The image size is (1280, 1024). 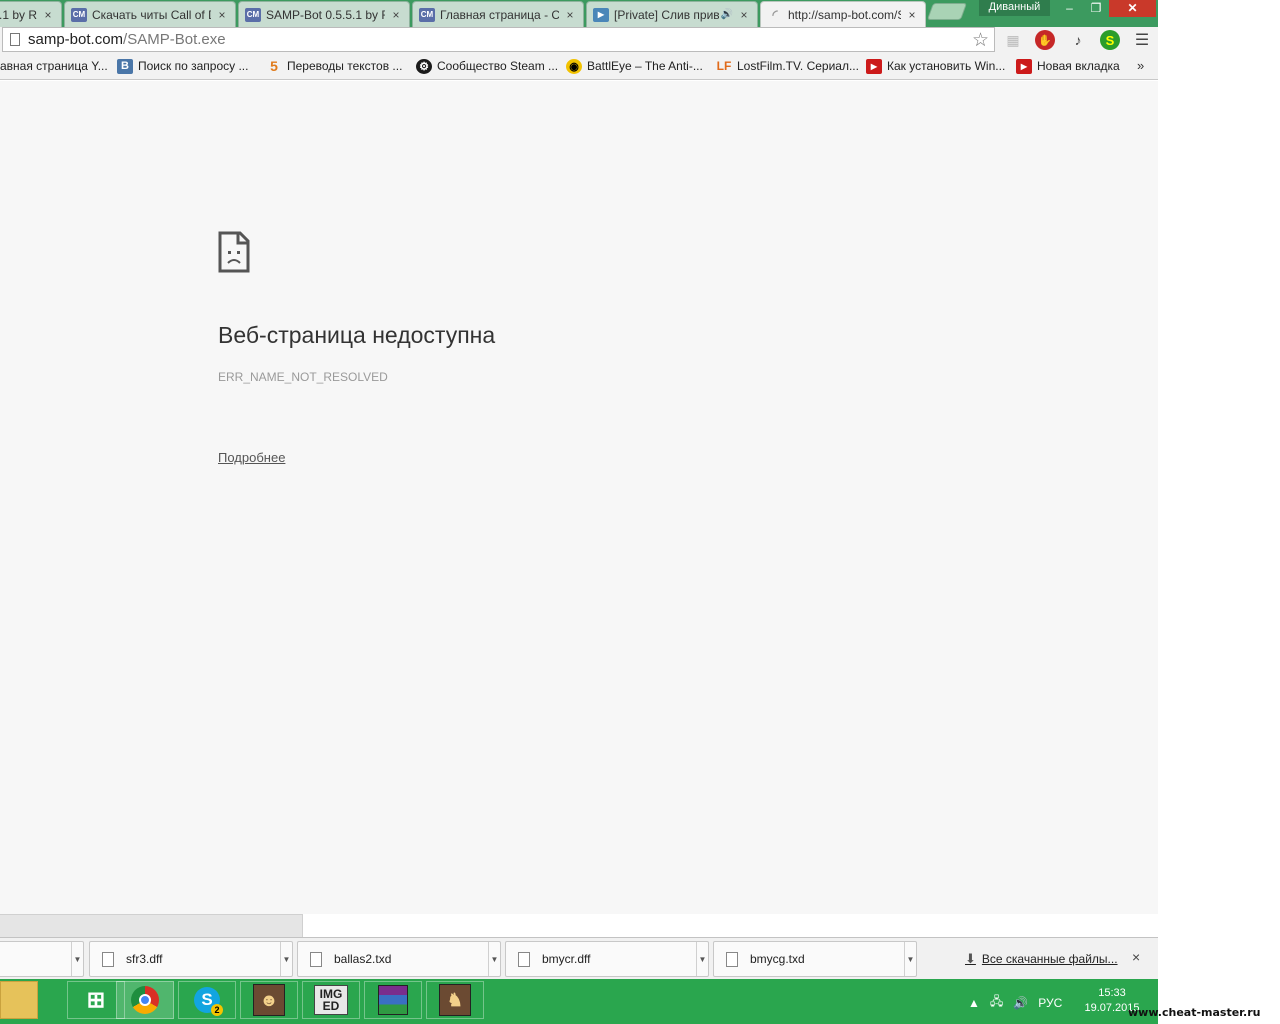 What do you see at coordinates (145, 1000) in the screenshot?
I see `chrome-icon` at bounding box center [145, 1000].